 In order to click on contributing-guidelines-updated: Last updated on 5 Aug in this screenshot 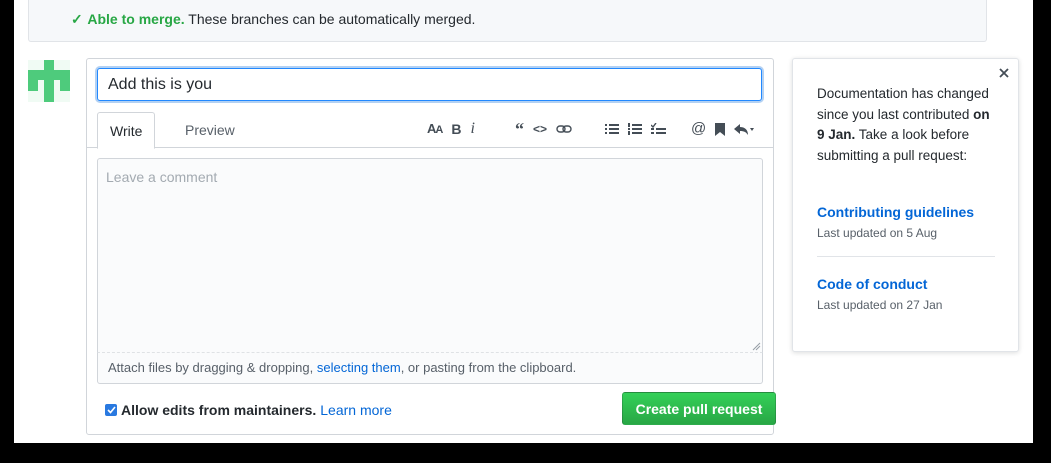, I will do `click(877, 233)`.